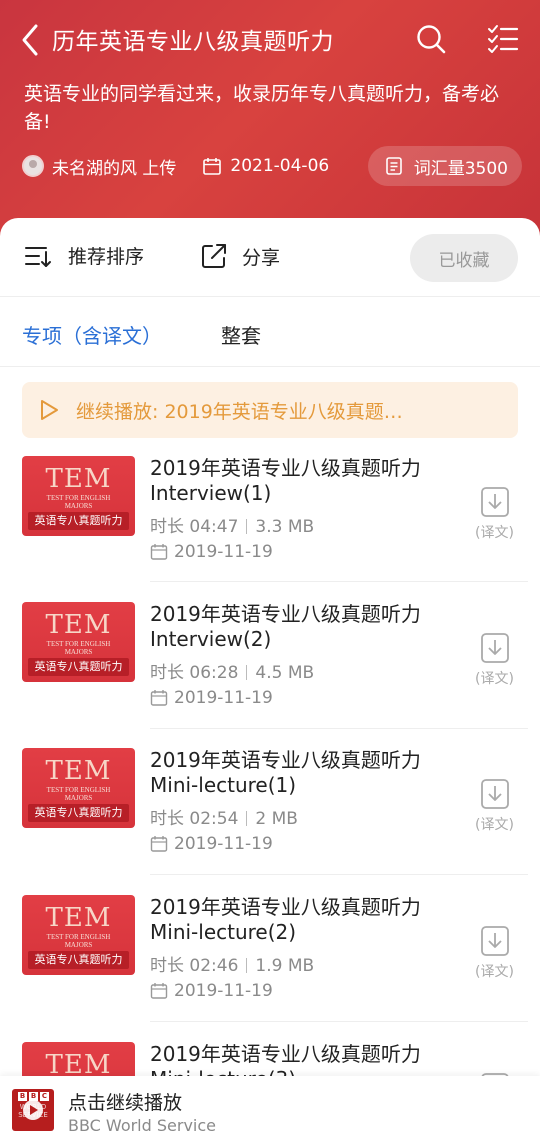 The image size is (540, 1142). I want to click on share-button: 分享, so click(240, 256).